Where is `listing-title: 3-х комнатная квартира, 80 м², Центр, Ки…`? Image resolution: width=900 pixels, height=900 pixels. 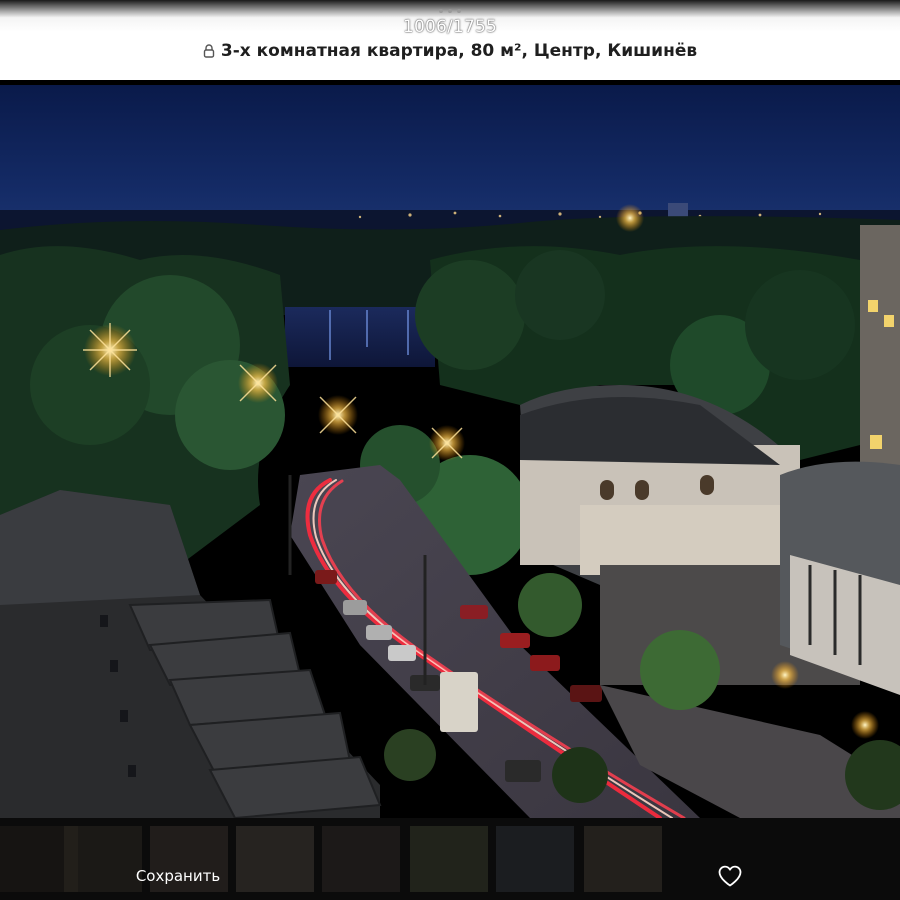
listing-title: 3-х комнатная квартира, 80 м², Центр, Ки… is located at coordinates (459, 51).